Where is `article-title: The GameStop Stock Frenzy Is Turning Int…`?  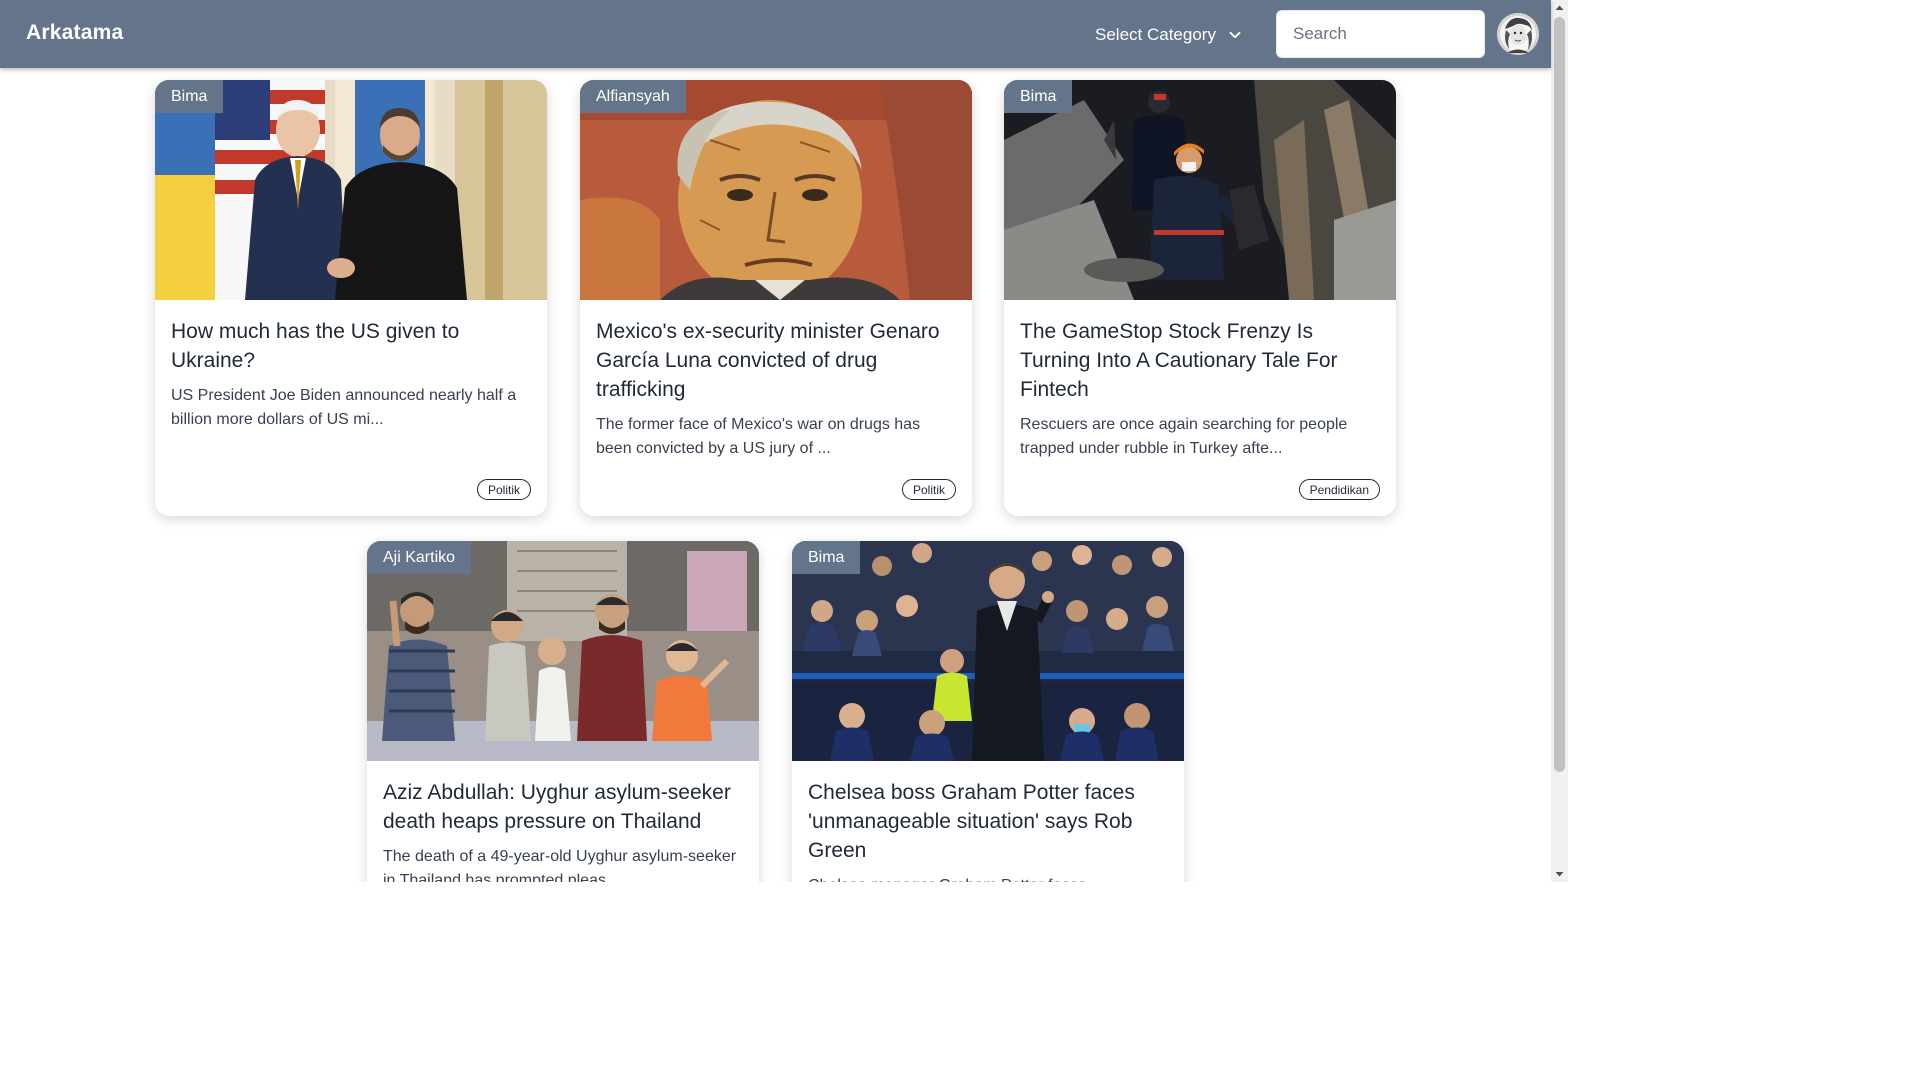 article-title: The GameStop Stock Frenzy Is Turning Int… is located at coordinates (1200, 360).